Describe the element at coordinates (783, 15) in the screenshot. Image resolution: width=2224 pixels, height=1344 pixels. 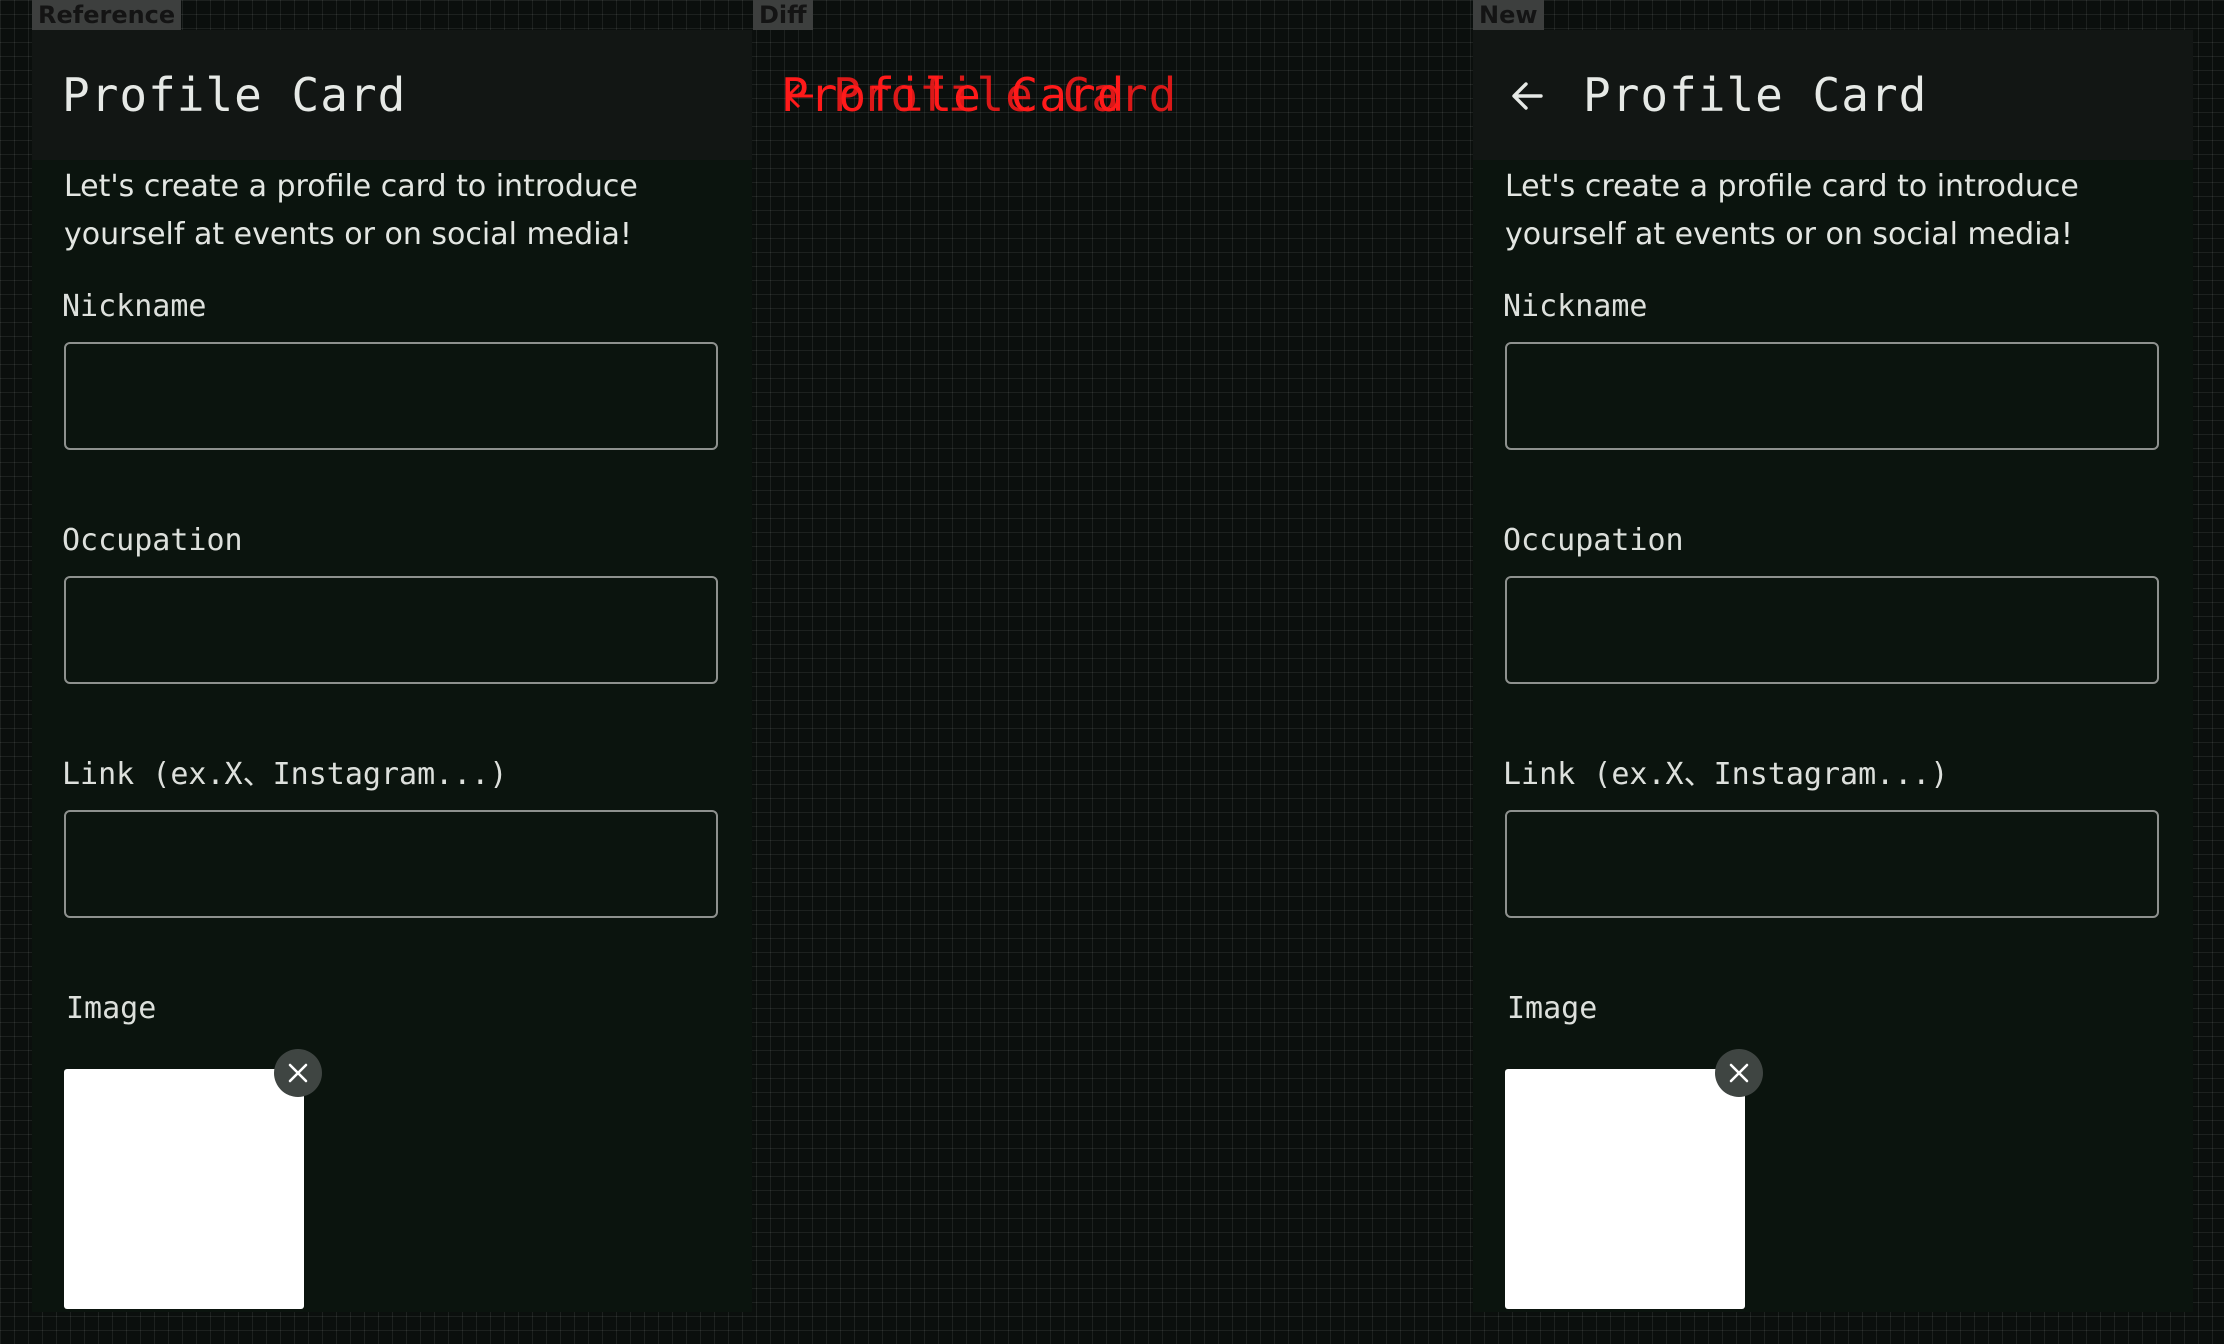
I see `diff-tag: Diff` at that location.